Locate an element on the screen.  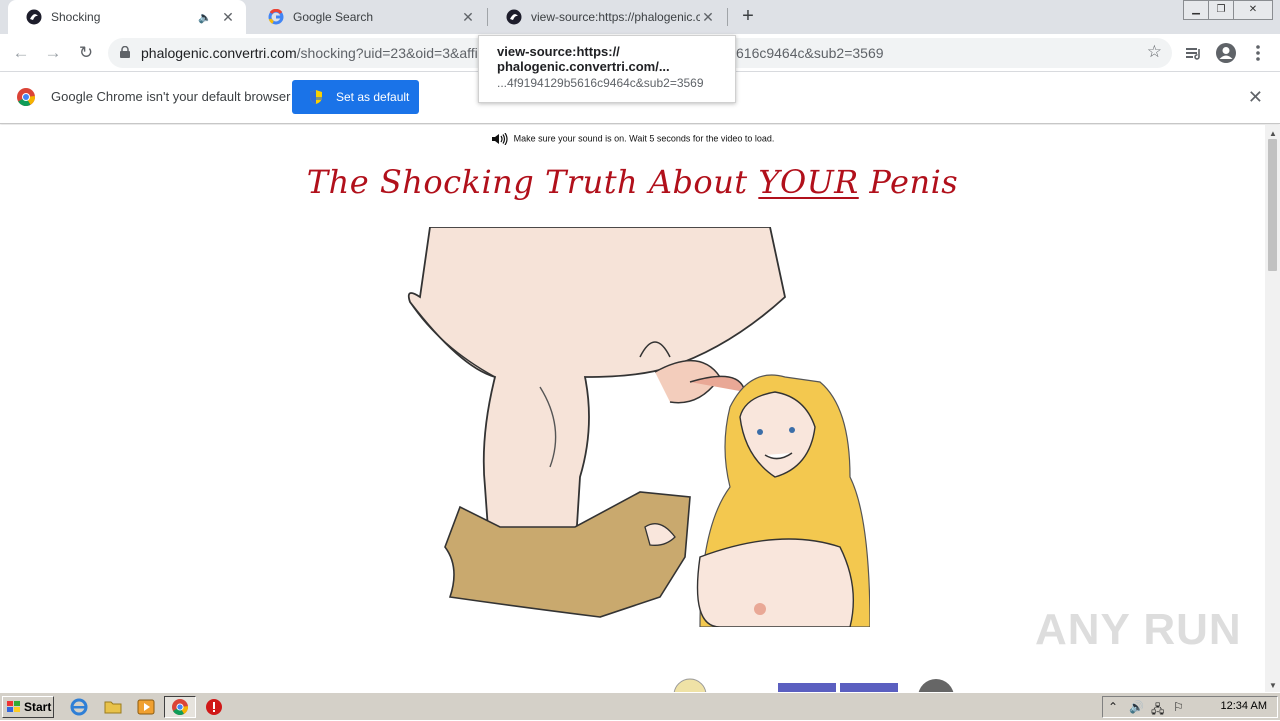
set-as-default-label: Set as default is located at coordinates (373, 97).